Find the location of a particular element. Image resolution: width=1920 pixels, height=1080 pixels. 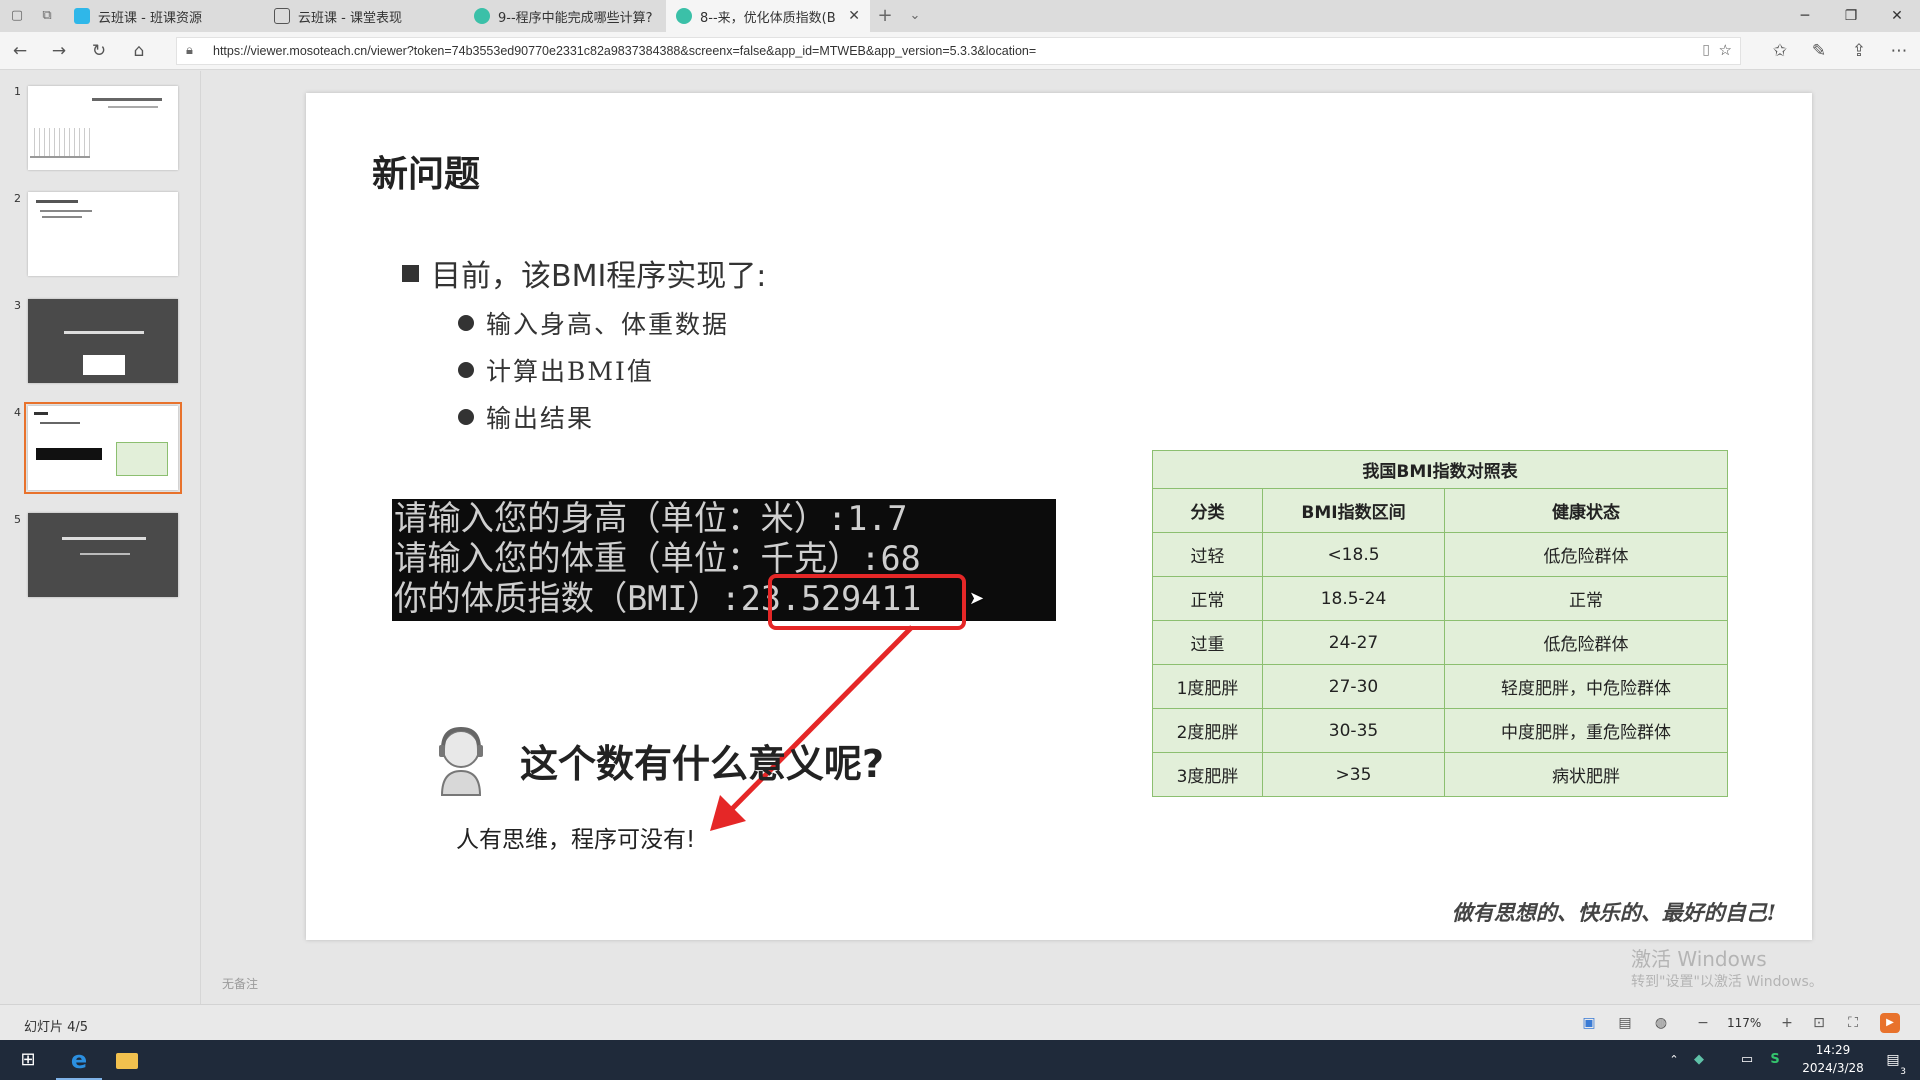

fit-slide-icon: ⊡ is located at coordinates (1819, 1023).